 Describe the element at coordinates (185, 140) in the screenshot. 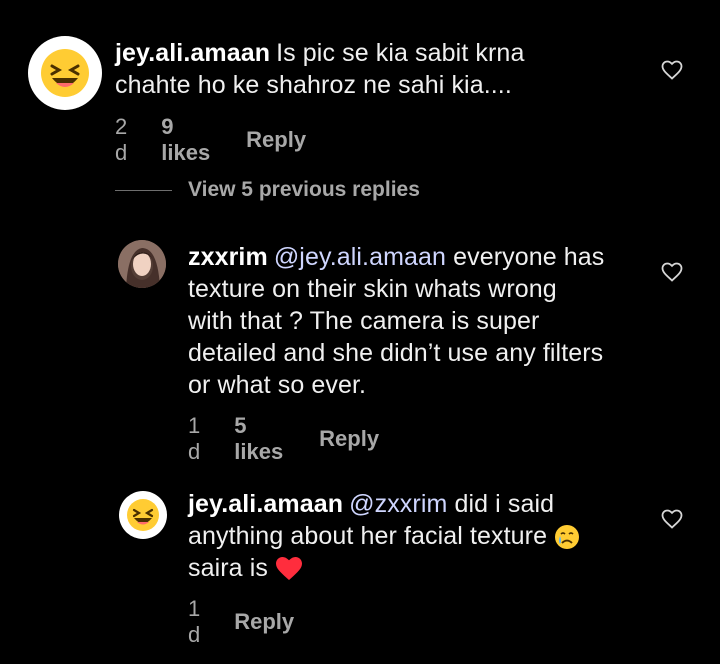

I see `comment-1-likes: 9 likes` at that location.